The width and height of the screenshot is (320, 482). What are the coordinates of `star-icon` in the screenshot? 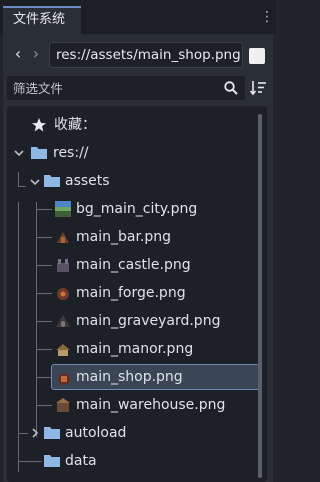 It's located at (39, 125).